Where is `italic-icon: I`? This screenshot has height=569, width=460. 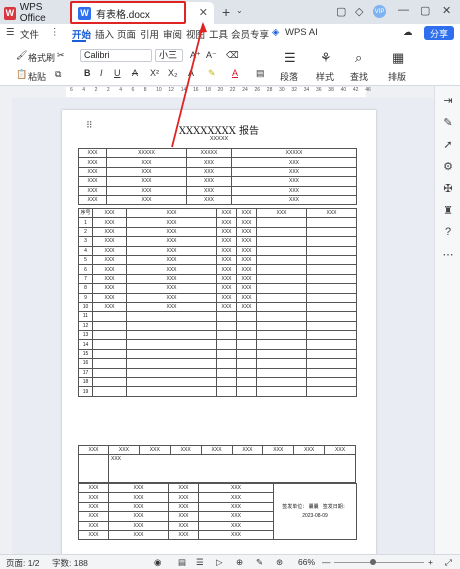
italic-icon: I is located at coordinates (101, 73).